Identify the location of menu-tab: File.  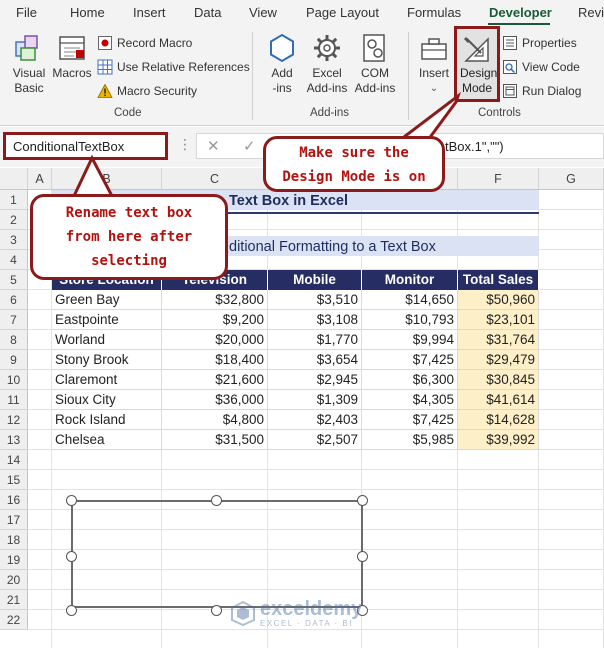
(26, 12).